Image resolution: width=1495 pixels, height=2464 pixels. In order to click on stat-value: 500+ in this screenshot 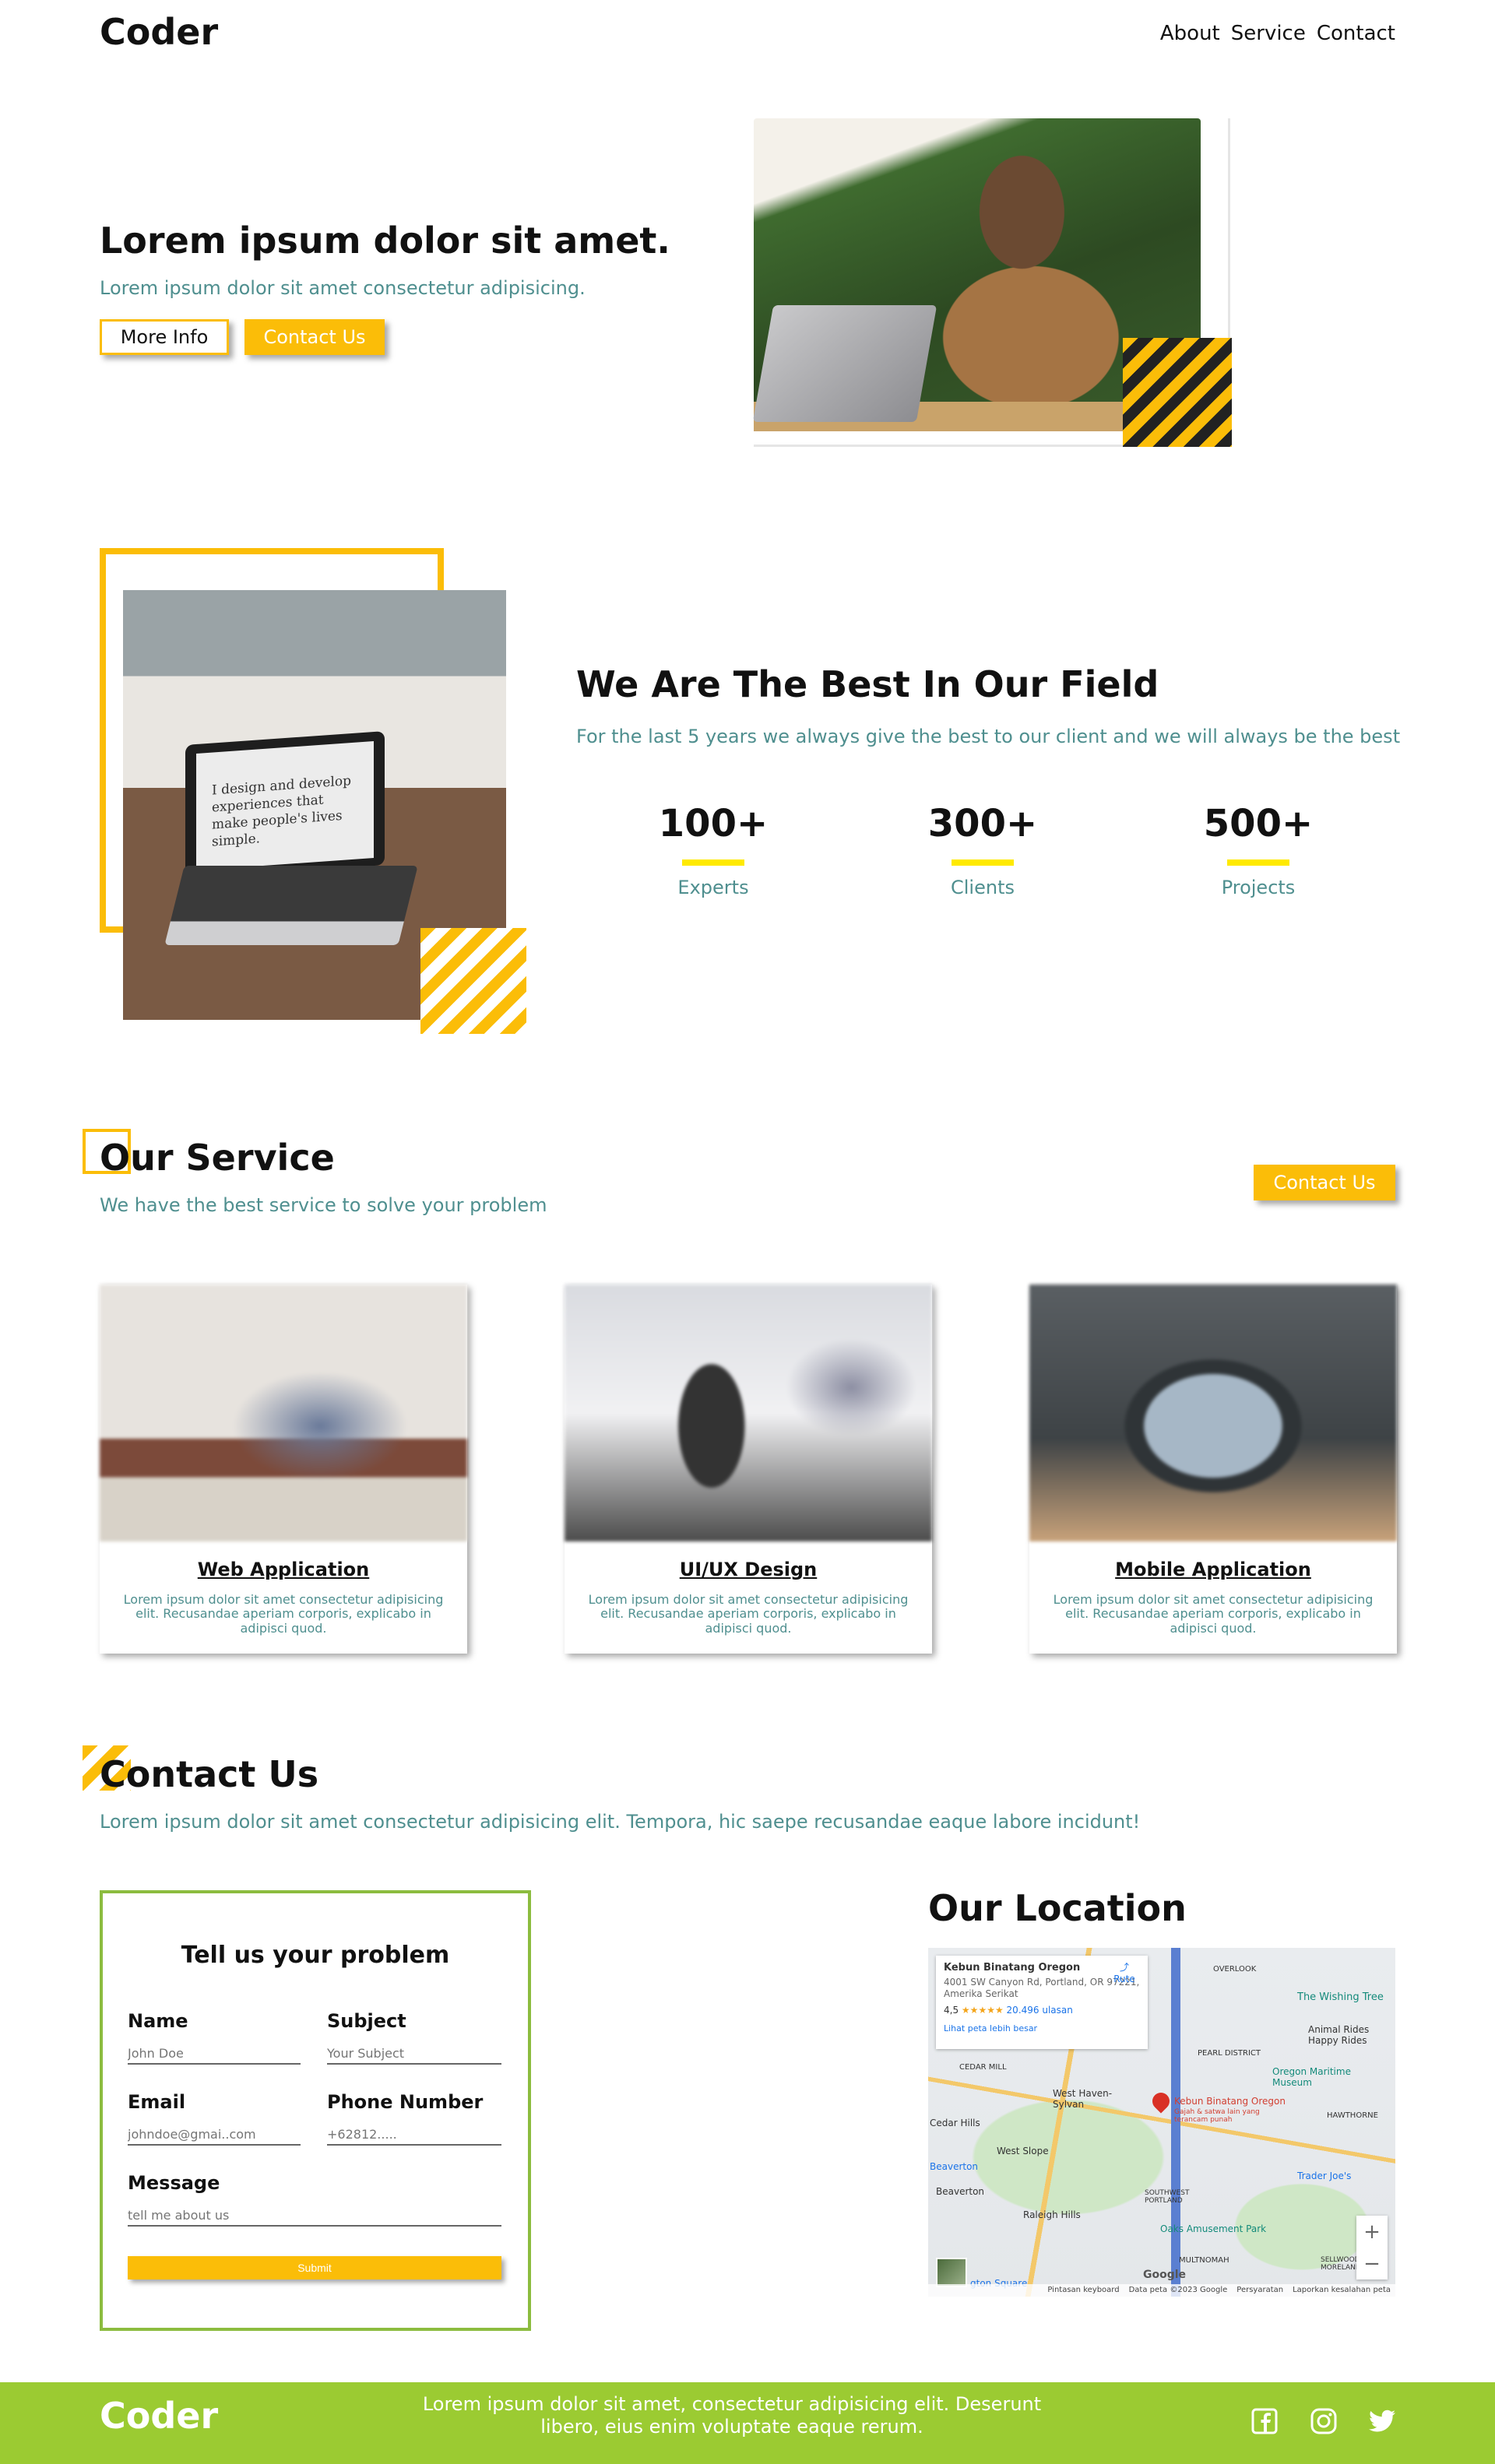, I will do `click(1258, 824)`.